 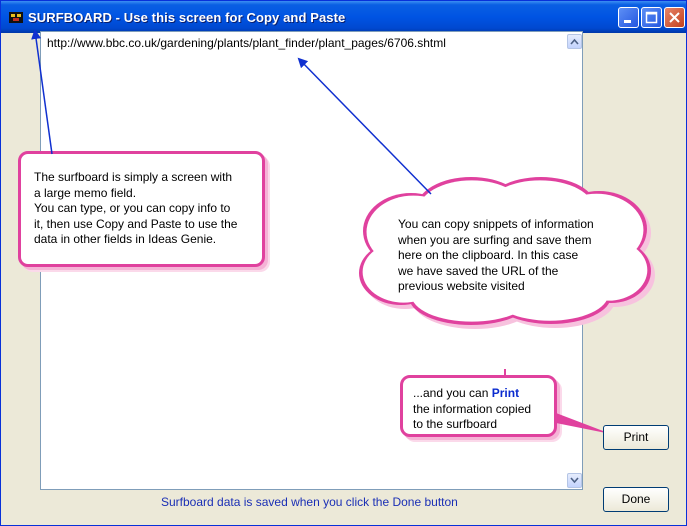 I want to click on cloud-line: here on the clipboard. In this case, so click(x=488, y=255).